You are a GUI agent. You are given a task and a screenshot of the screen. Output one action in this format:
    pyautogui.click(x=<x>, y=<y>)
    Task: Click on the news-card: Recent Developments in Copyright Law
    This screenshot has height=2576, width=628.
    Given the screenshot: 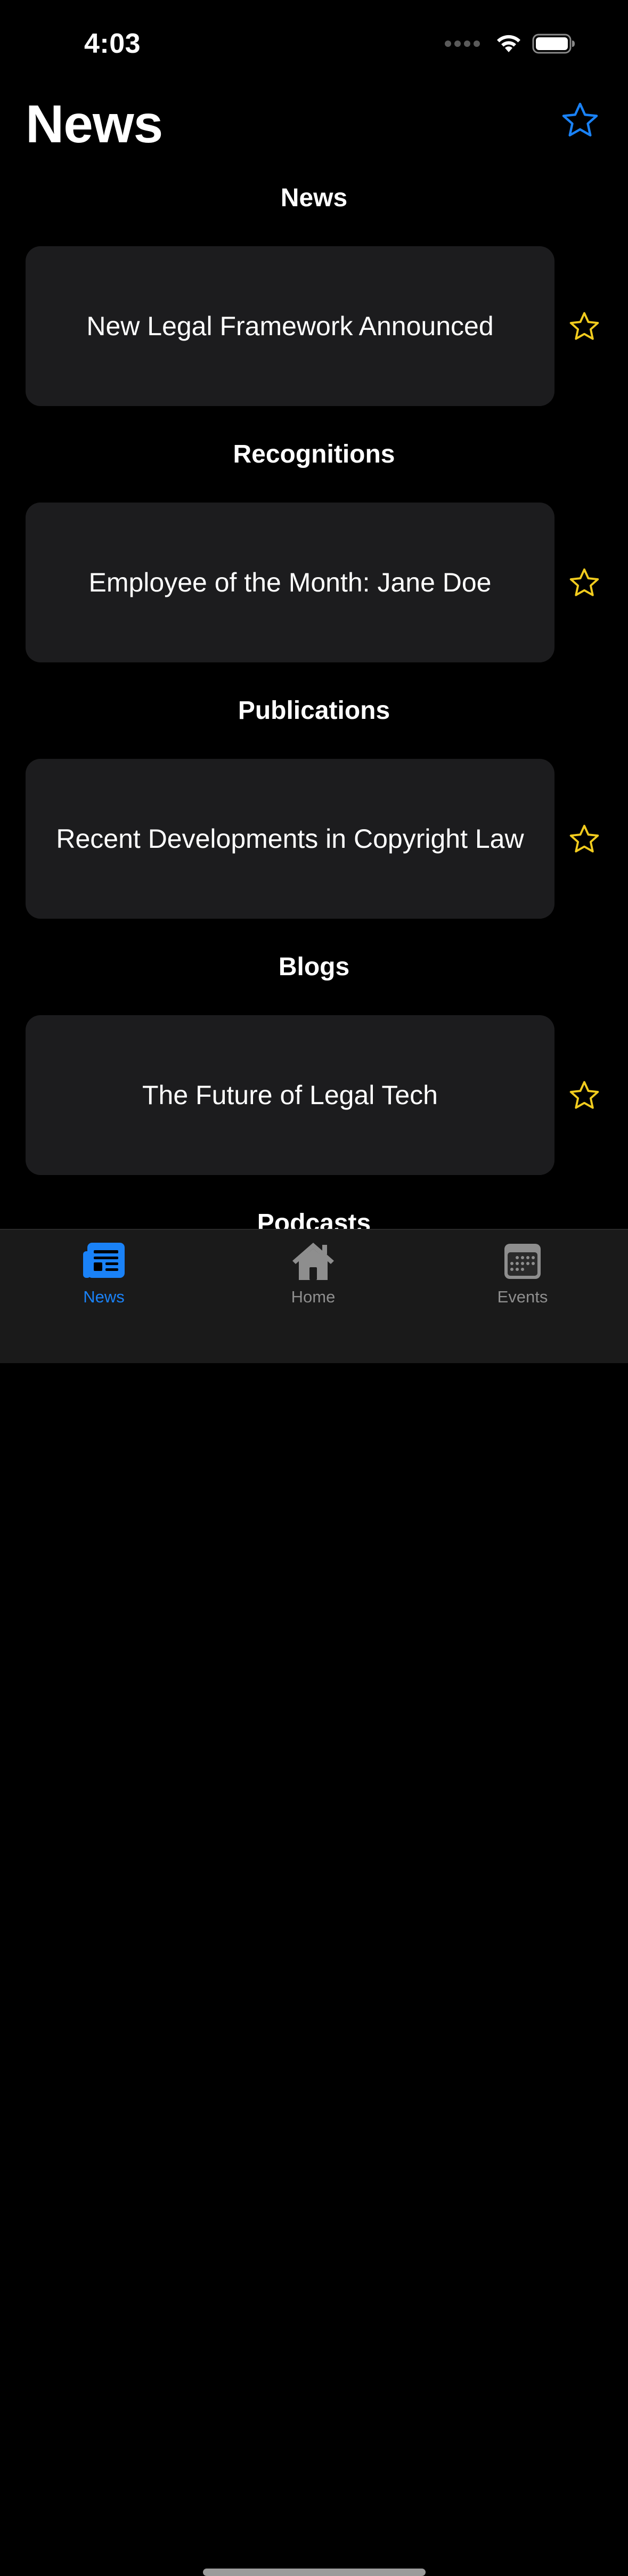 What is the action you would take?
    pyautogui.click(x=290, y=839)
    